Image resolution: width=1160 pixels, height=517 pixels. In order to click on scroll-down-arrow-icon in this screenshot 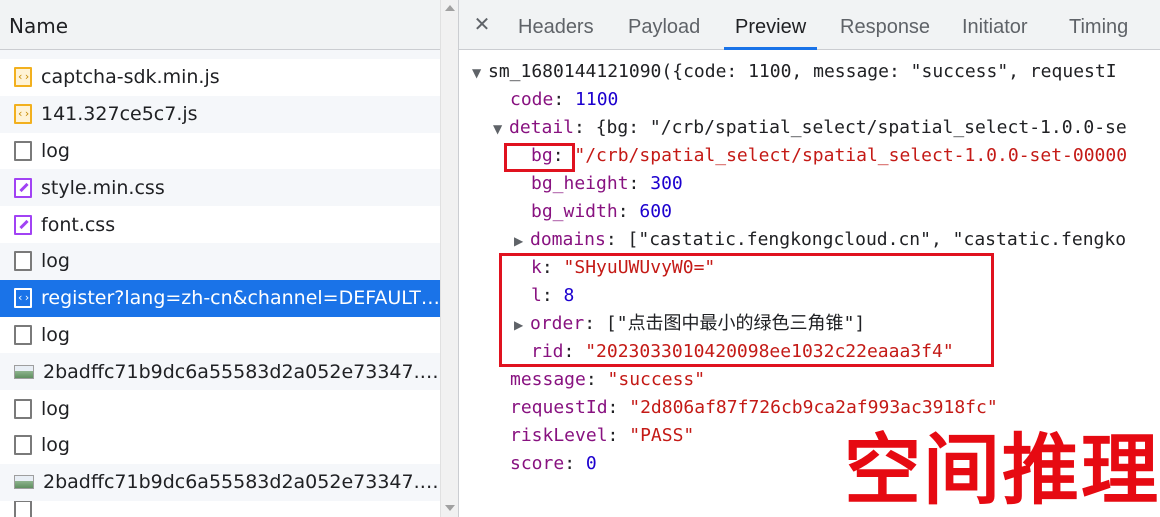, I will do `click(450, 508)`.